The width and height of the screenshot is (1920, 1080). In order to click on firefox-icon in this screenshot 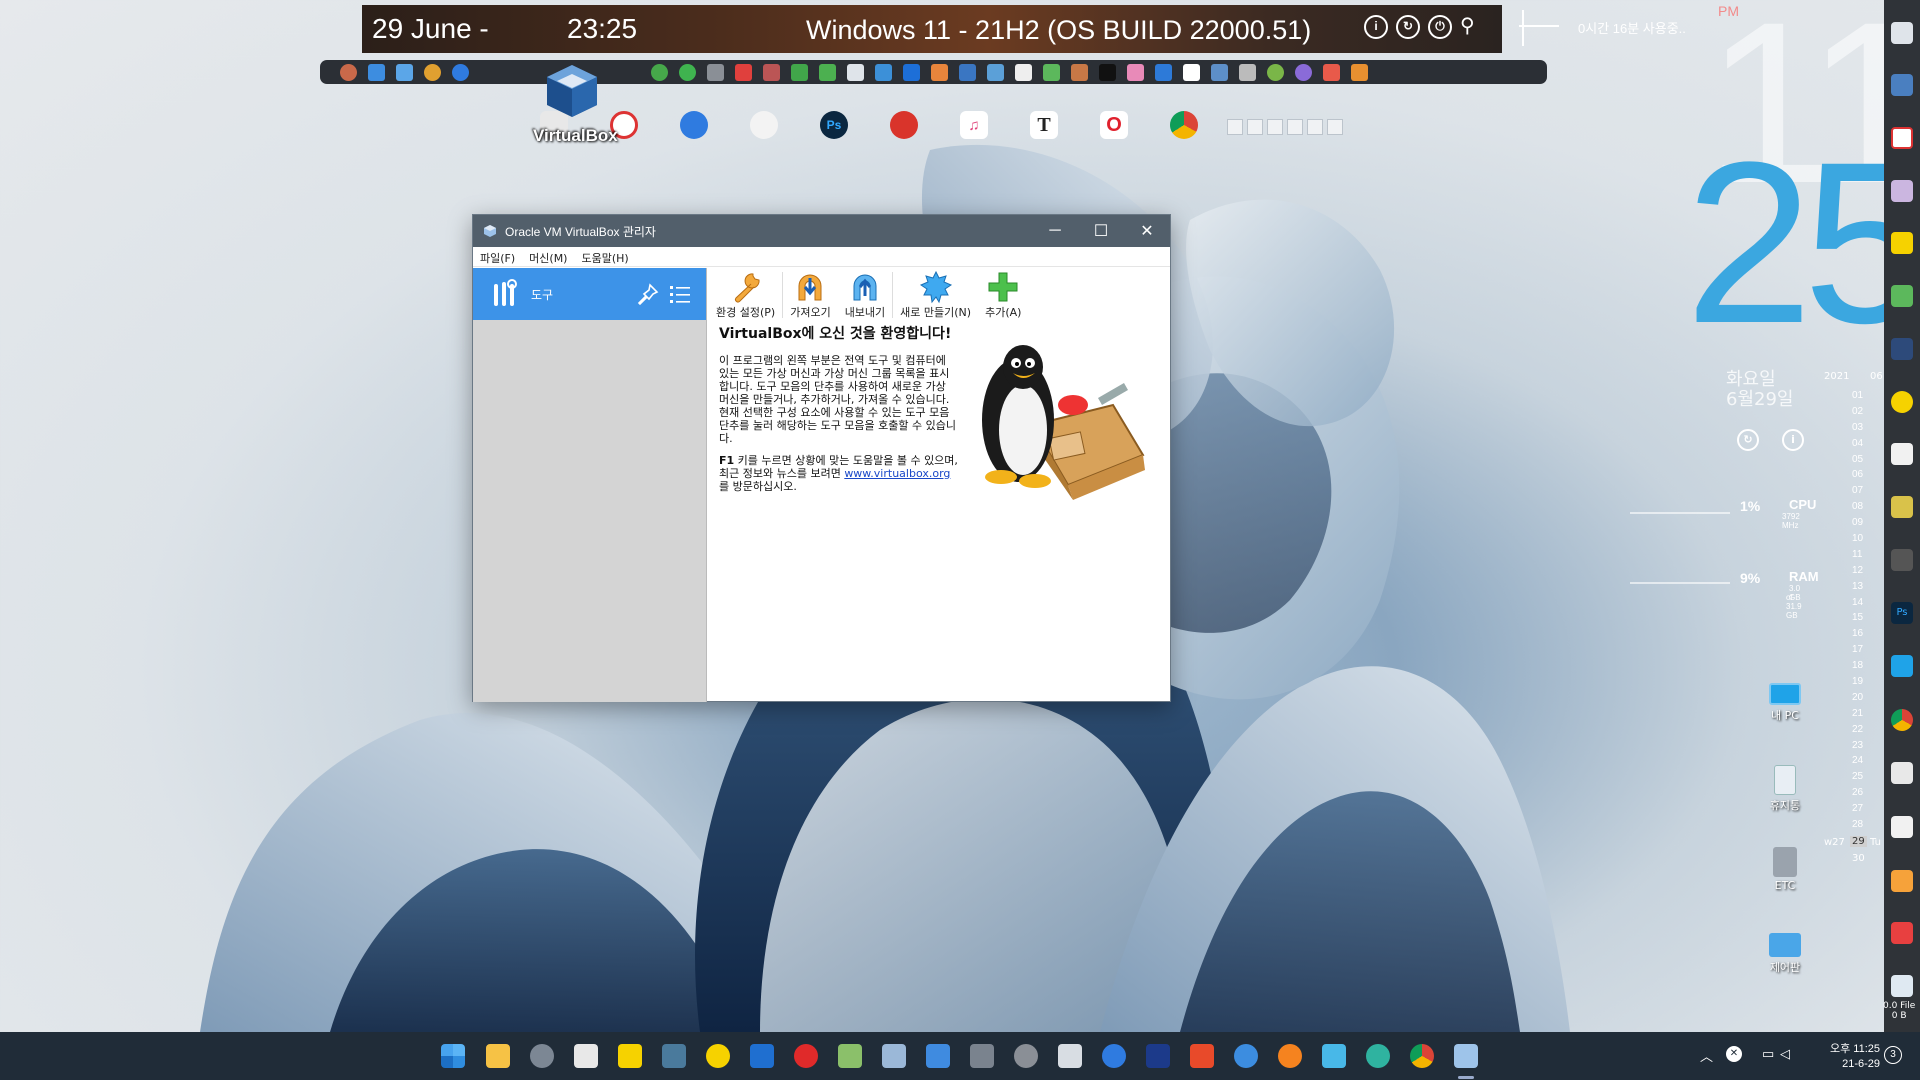, I will do `click(1290, 1056)`.